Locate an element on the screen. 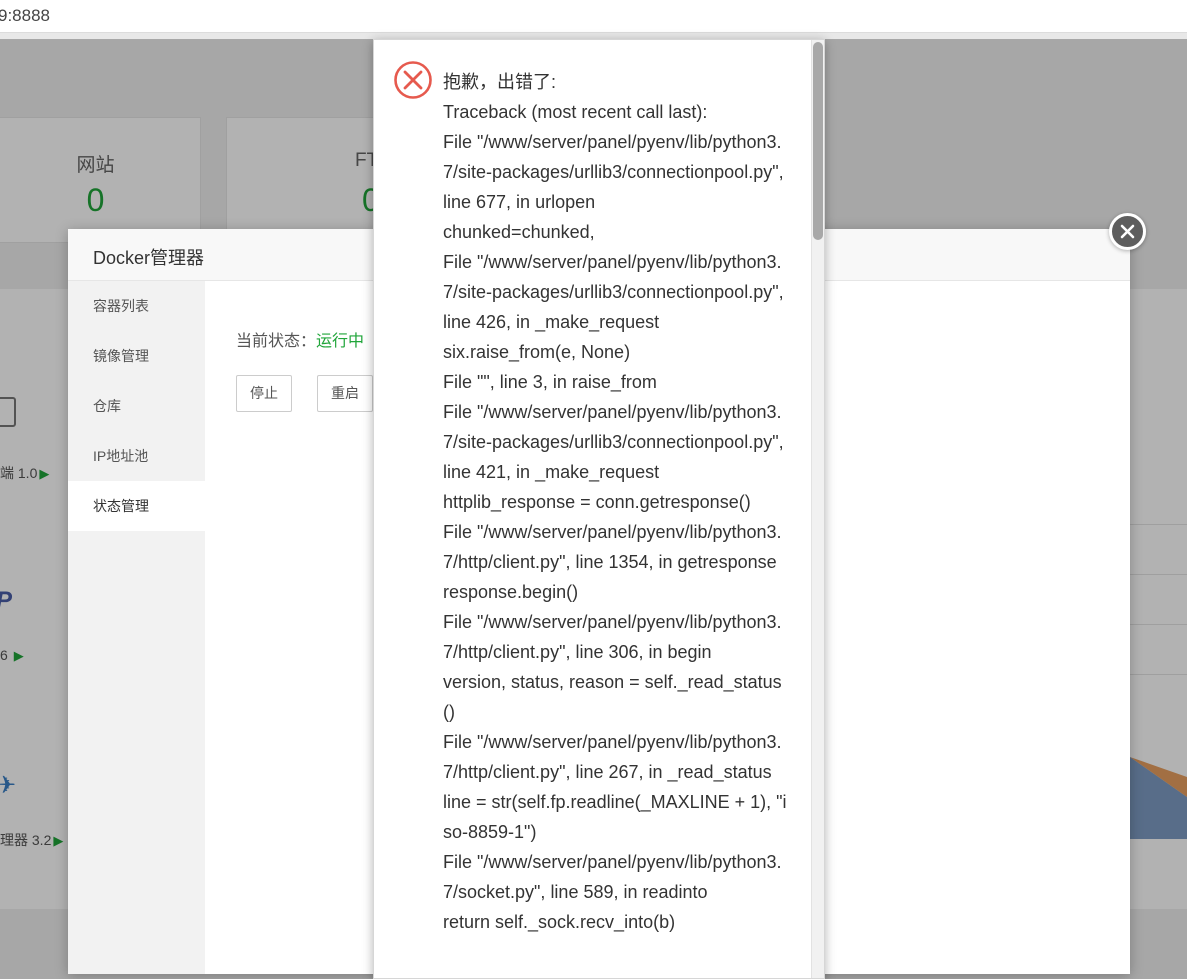  stop-button: 停止 is located at coordinates (264, 393).